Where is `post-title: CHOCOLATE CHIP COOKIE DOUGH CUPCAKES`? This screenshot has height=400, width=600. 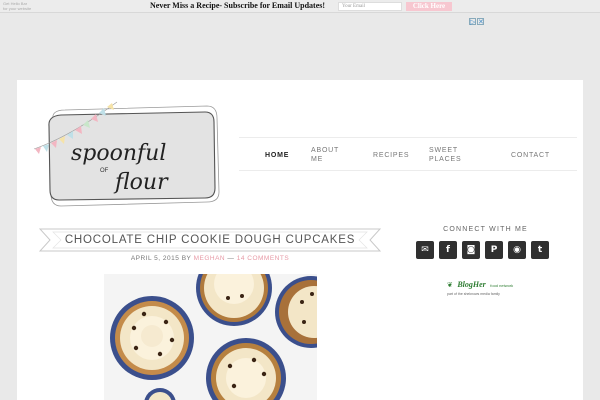
post-title: CHOCOLATE CHIP COOKIE DOUGH CUPCAKES is located at coordinates (210, 240).